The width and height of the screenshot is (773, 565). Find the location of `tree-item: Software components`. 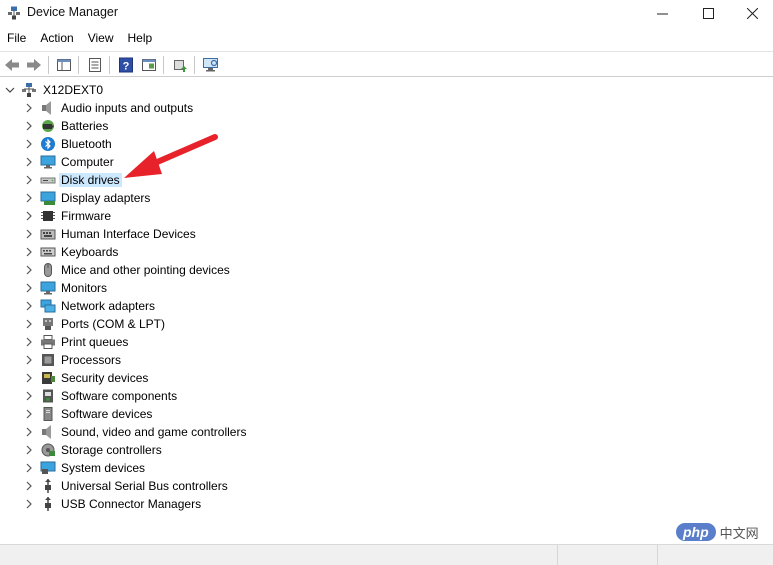

tree-item: Software components is located at coordinates (386, 396).